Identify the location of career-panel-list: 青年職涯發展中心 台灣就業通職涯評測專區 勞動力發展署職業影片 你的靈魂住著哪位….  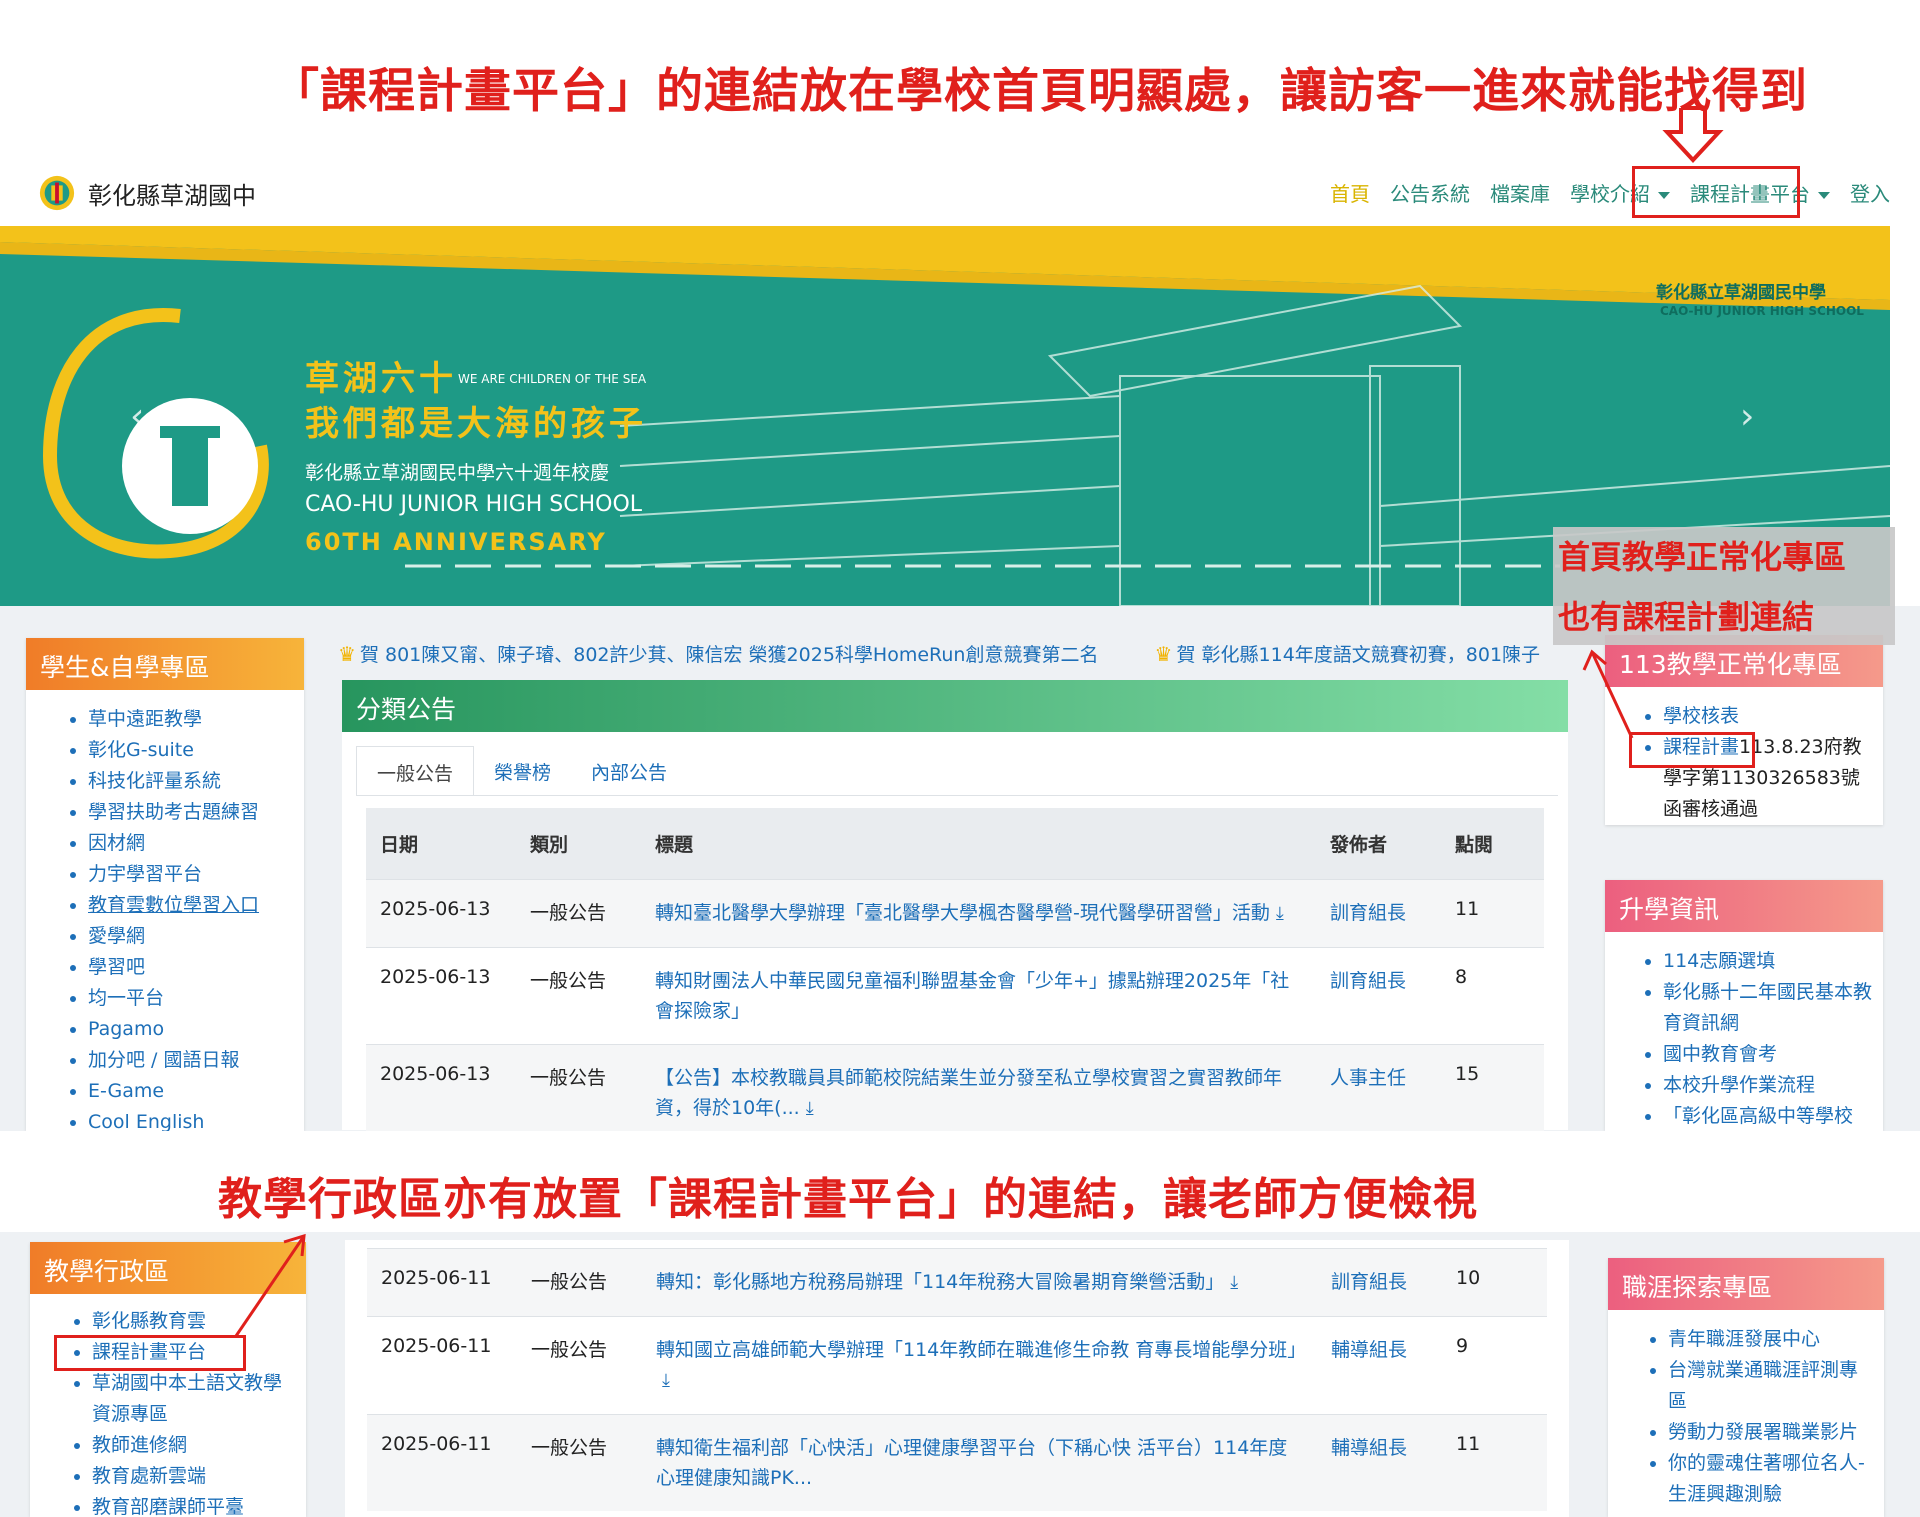
(1746, 1413).